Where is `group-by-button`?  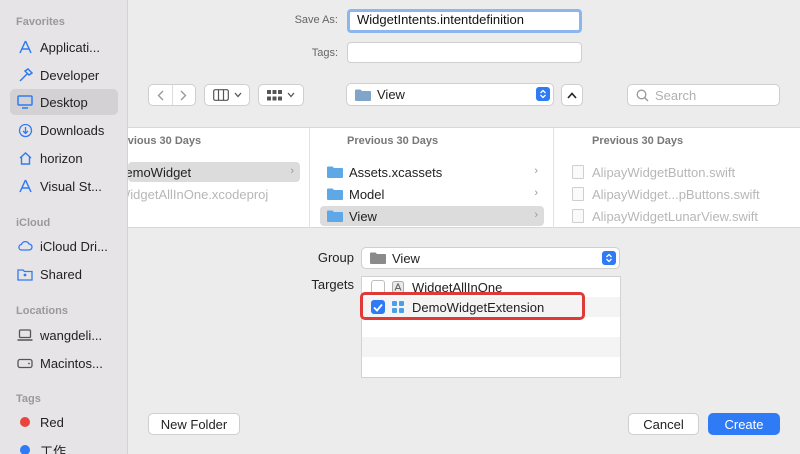 group-by-button is located at coordinates (281, 95).